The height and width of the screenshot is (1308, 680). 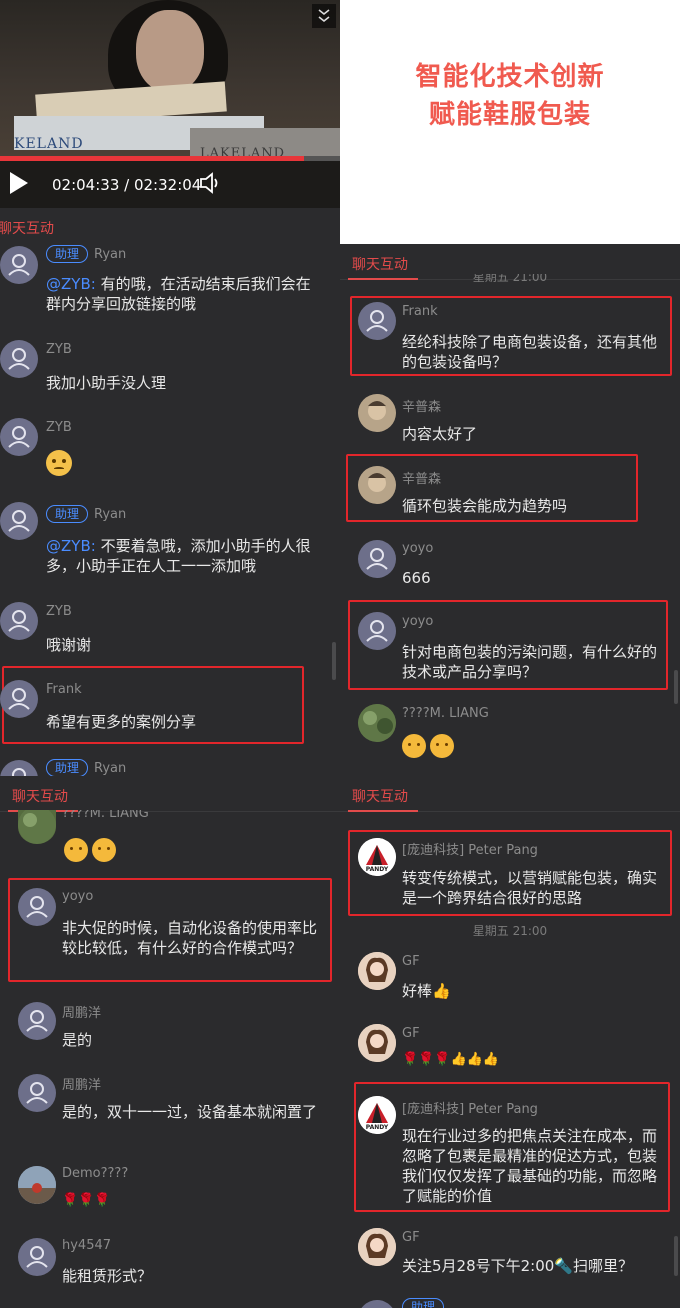 I want to click on banner-line-2: 赋能鞋服包装, so click(x=509, y=115).